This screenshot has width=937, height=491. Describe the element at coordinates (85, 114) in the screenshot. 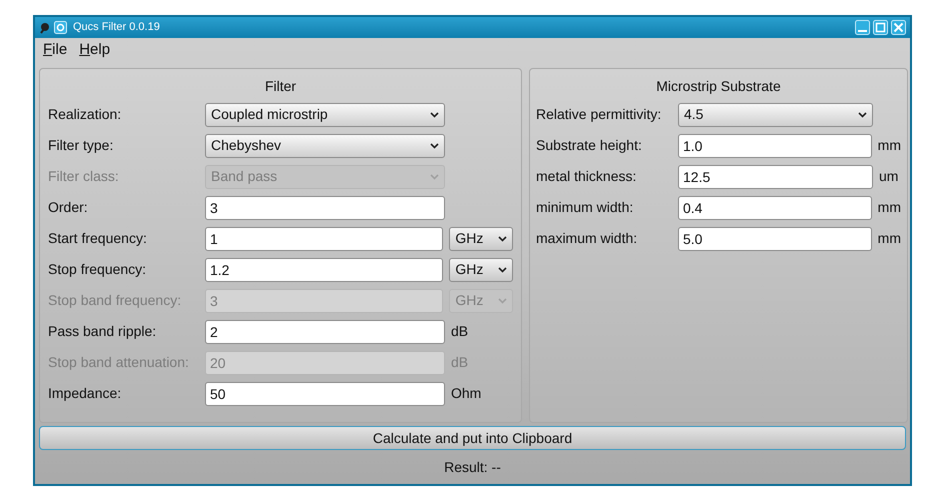

I see `field-label: Realization:` at that location.